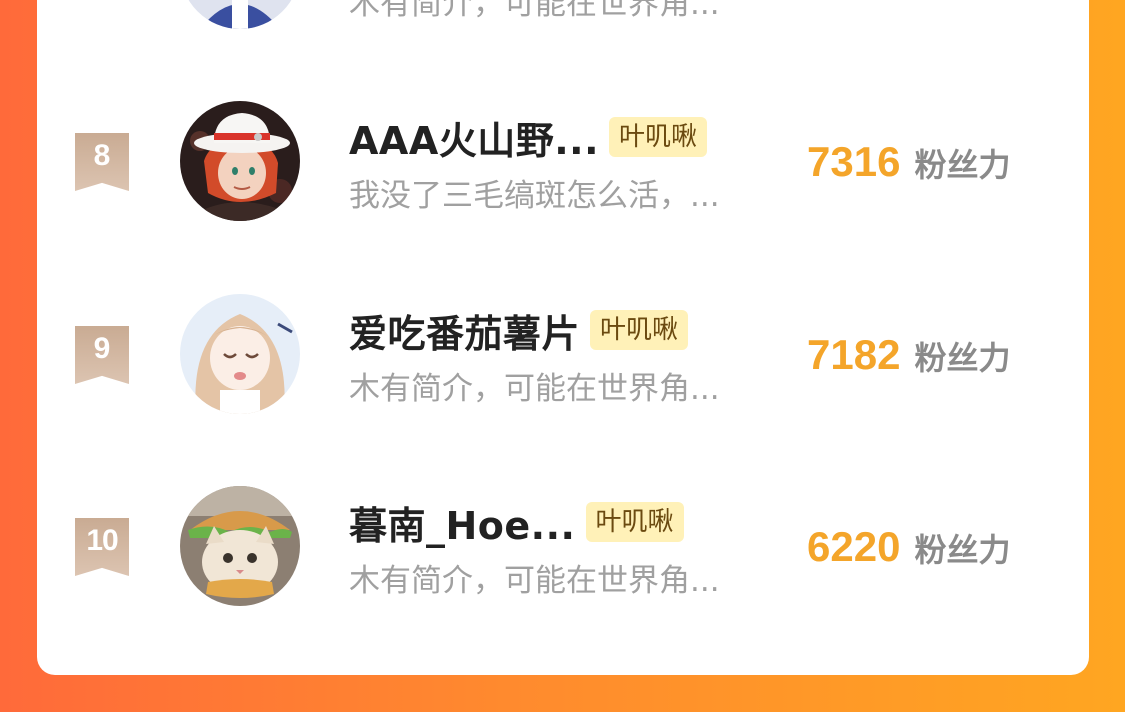 The width and height of the screenshot is (1125, 712). Describe the element at coordinates (854, 161) in the screenshot. I see `fan-power-value: 7316` at that location.